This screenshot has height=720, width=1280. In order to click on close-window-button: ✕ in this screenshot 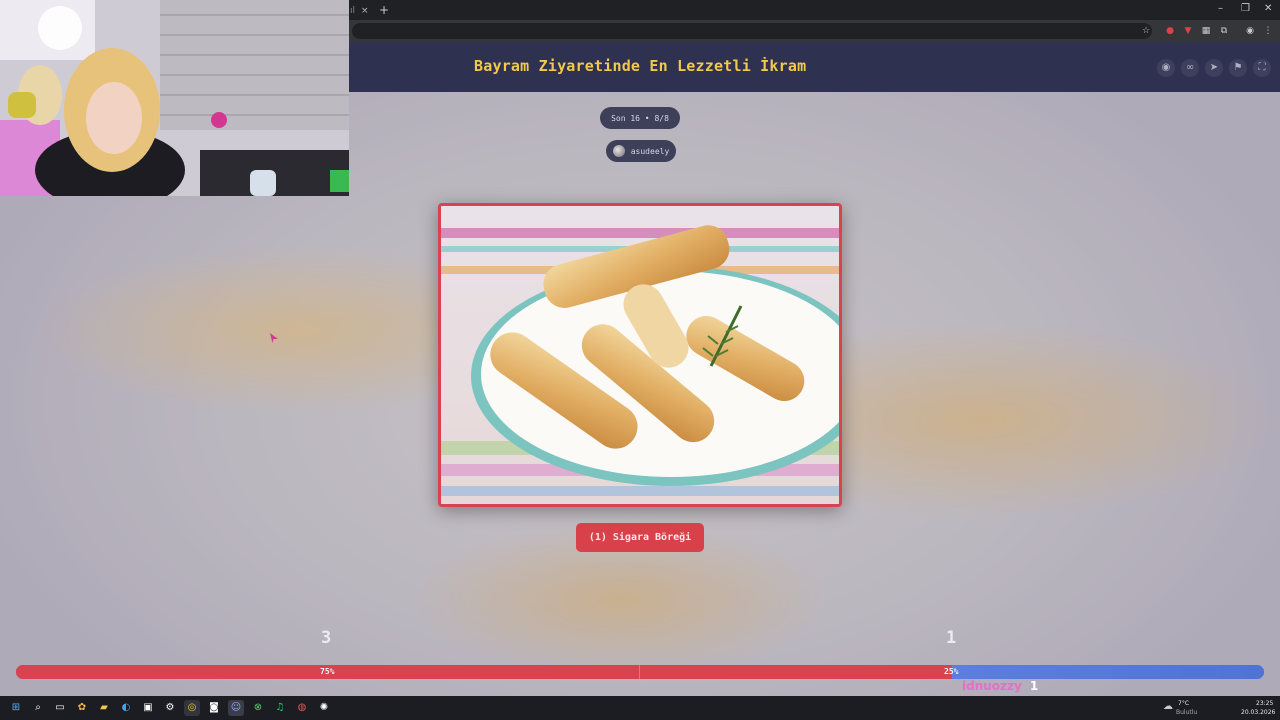, I will do `click(1268, 8)`.